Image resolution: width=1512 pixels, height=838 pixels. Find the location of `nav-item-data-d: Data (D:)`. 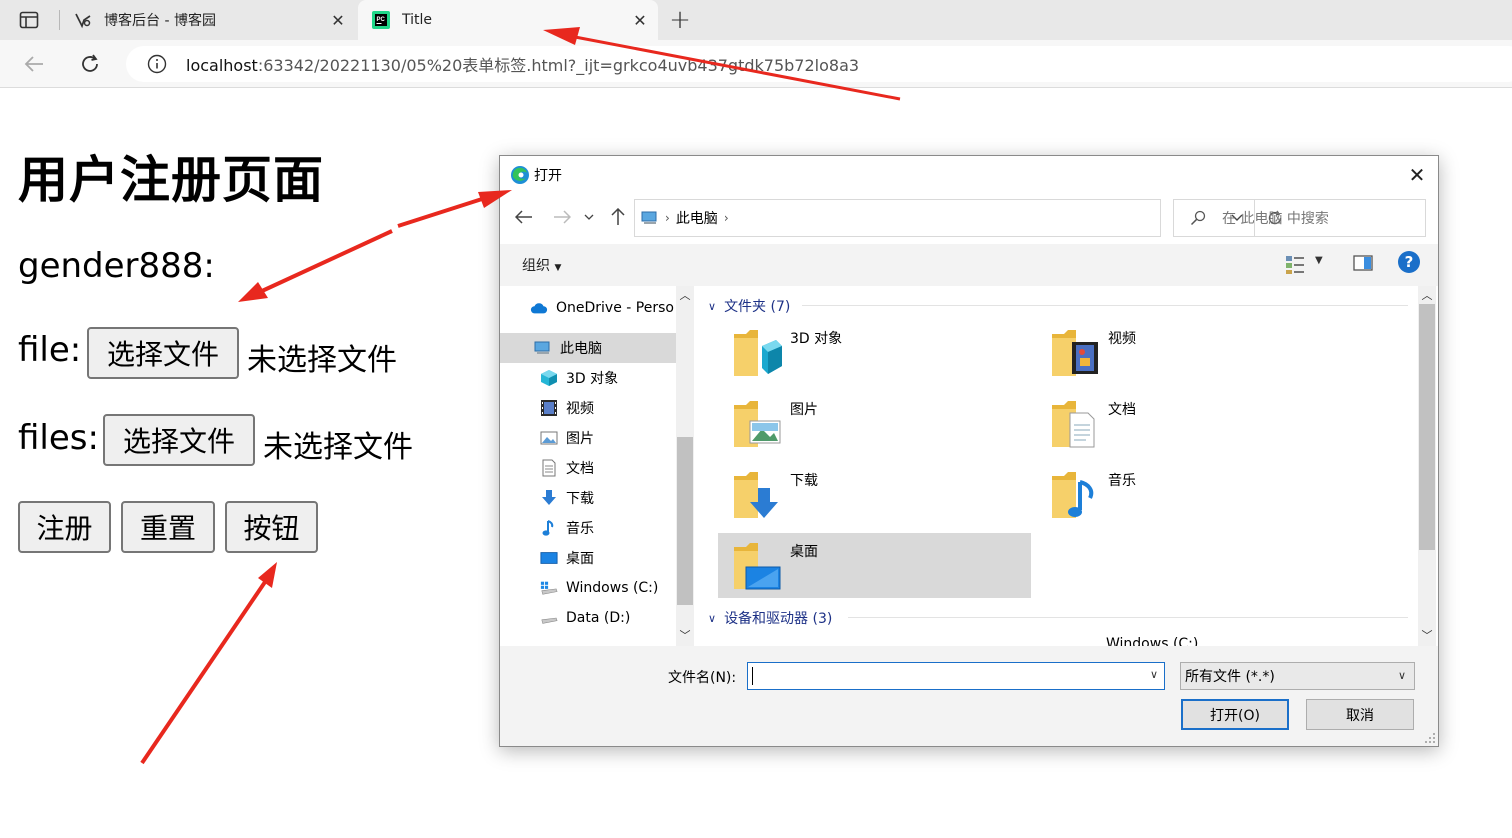

nav-item-data-d: Data (D:) is located at coordinates (588, 618).